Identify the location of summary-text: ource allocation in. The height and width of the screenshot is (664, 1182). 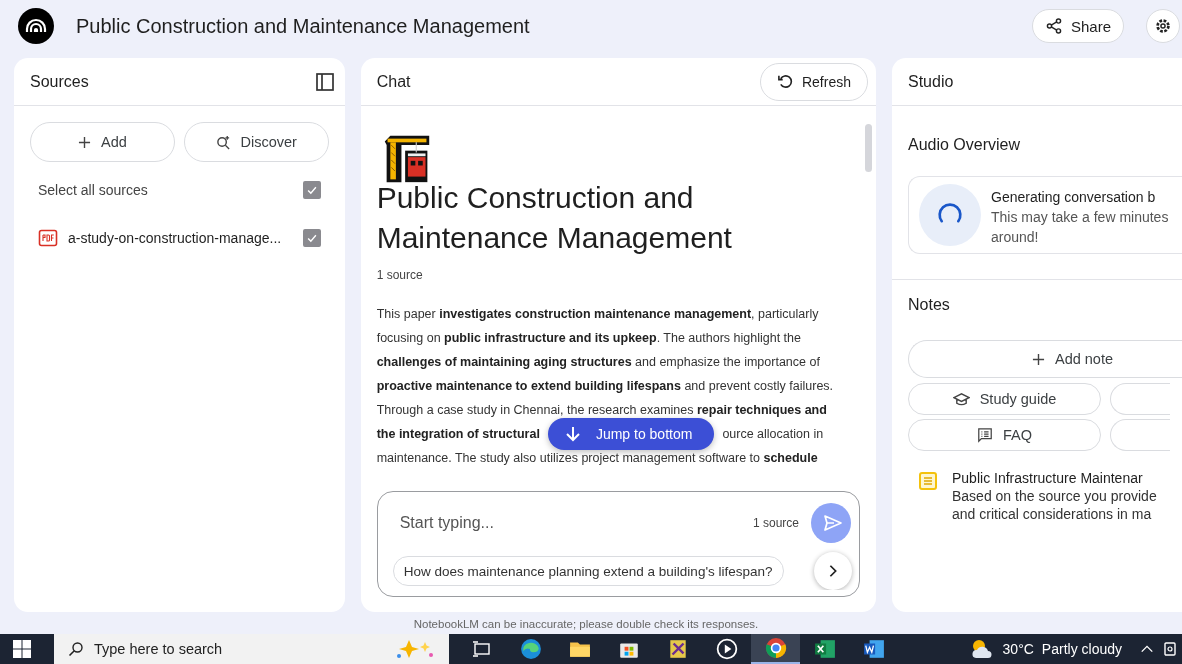
(773, 434).